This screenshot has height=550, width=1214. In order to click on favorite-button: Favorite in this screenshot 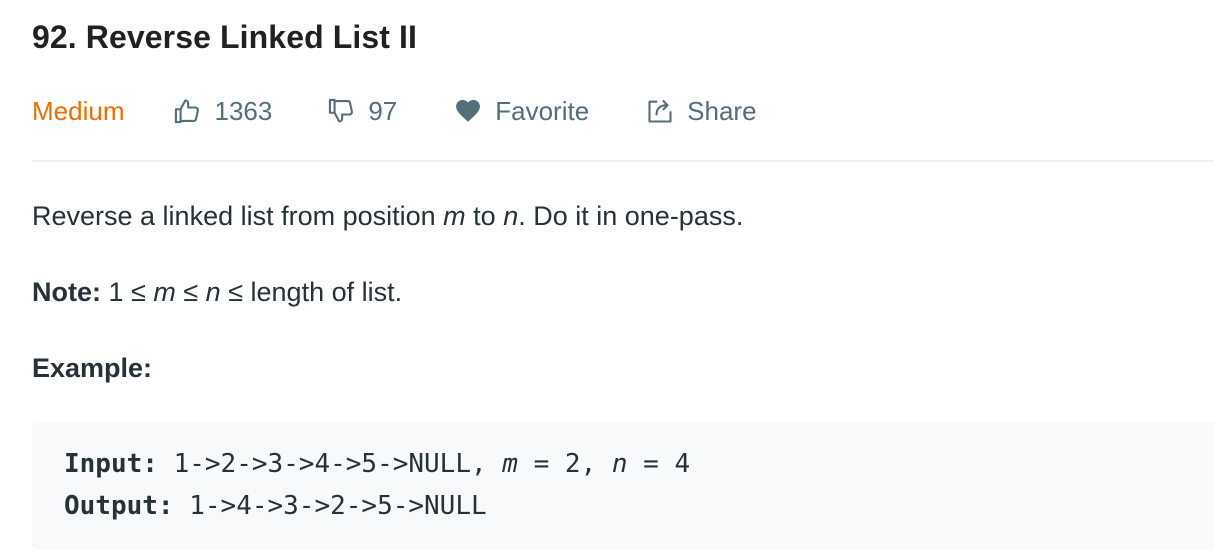, I will do `click(521, 111)`.